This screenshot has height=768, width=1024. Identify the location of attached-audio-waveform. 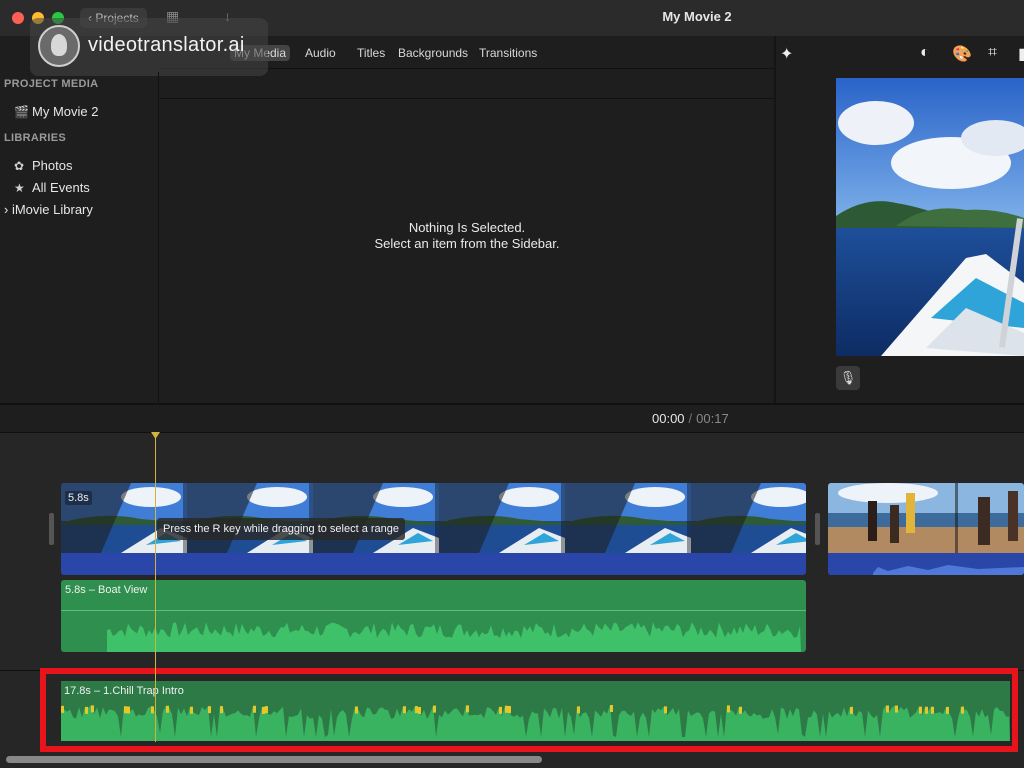
(433, 631).